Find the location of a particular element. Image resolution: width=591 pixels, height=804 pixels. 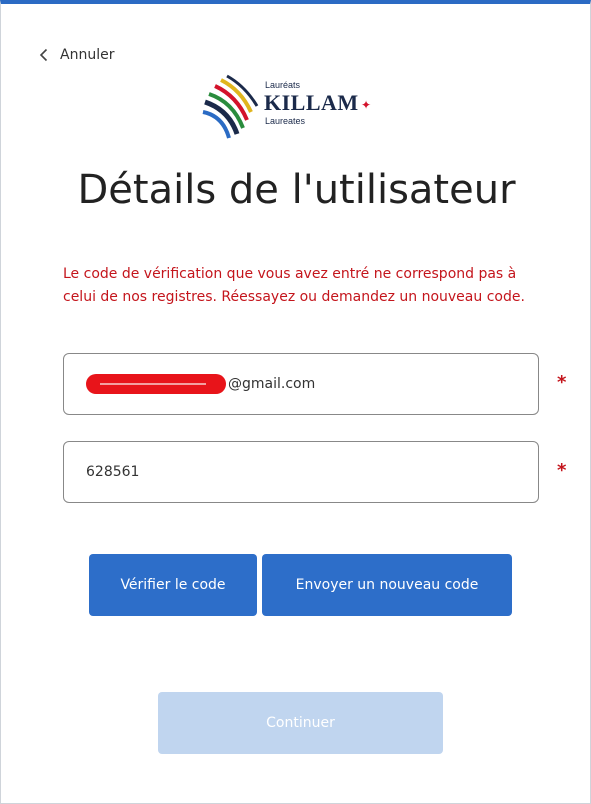

logo-bottom-word: Laureates is located at coordinates (285, 121).